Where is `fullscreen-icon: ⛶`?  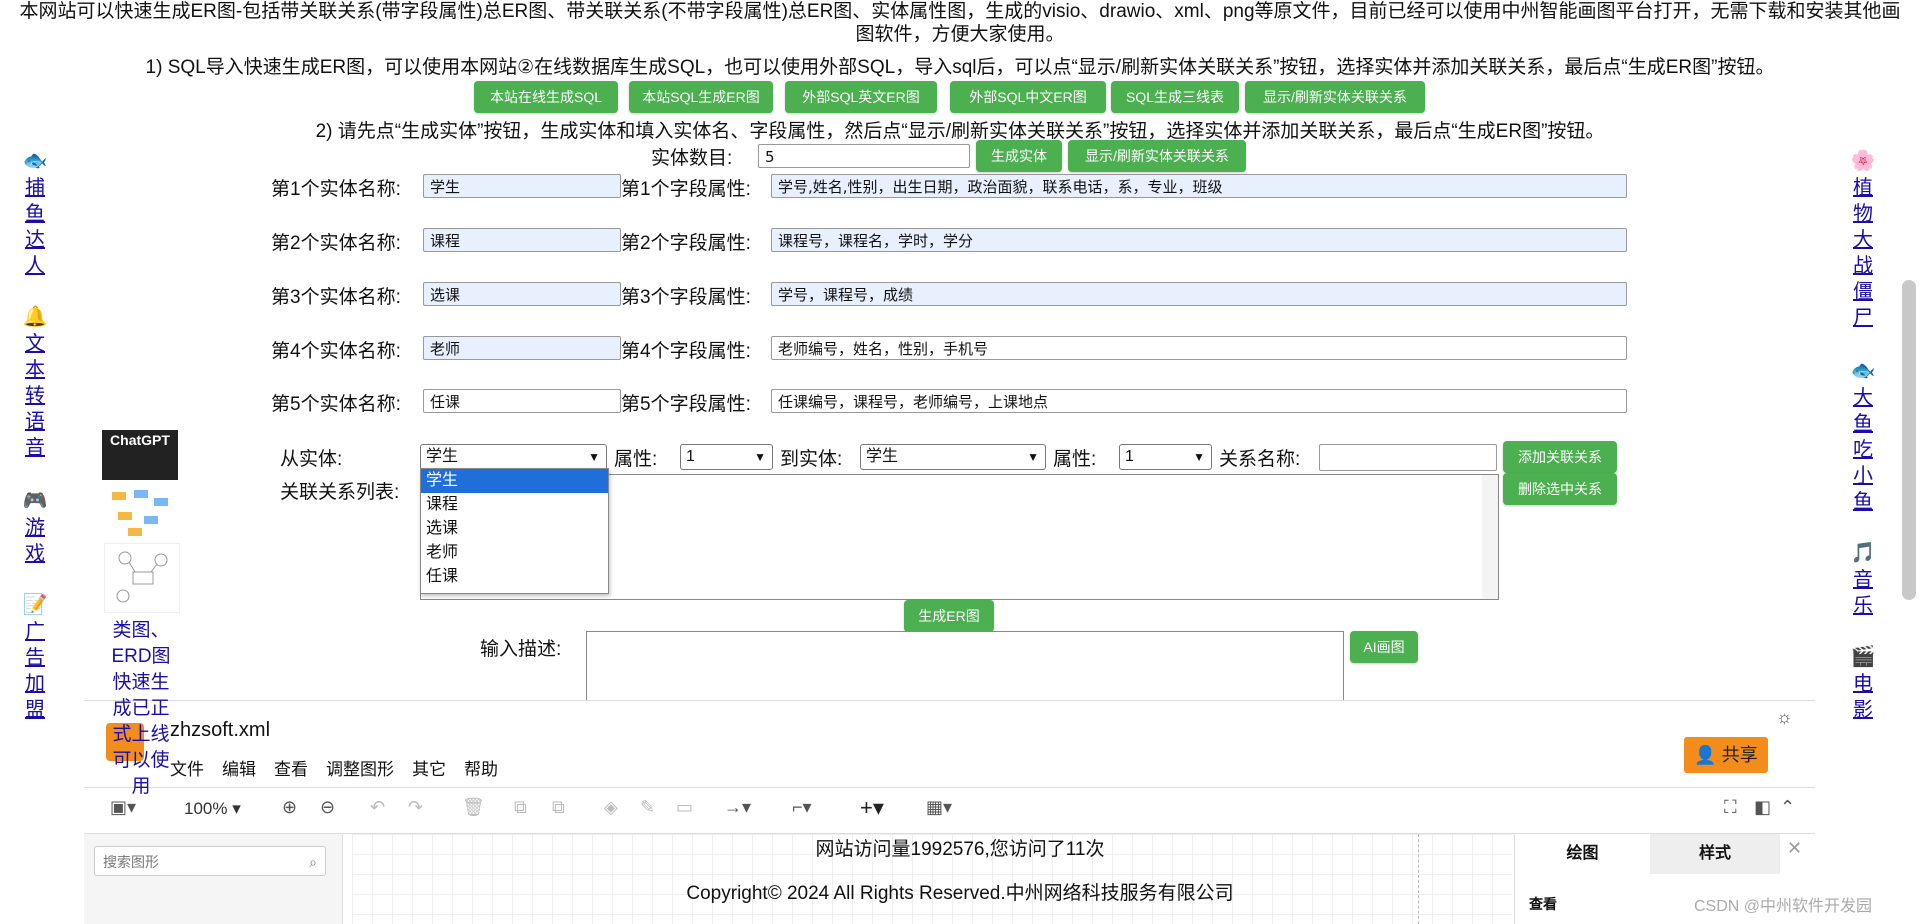 fullscreen-icon: ⛶ is located at coordinates (1730, 807).